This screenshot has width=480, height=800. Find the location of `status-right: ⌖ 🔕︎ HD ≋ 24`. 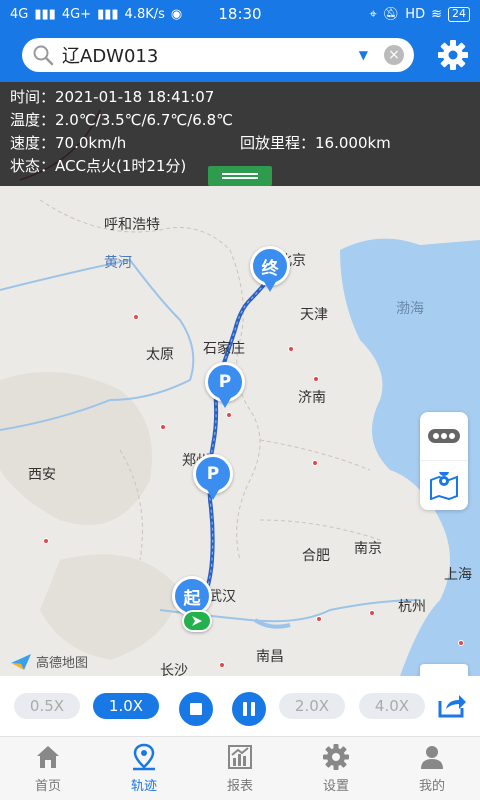

status-right: ⌖ 🔕︎ HD ≋ 24 is located at coordinates (419, 14).